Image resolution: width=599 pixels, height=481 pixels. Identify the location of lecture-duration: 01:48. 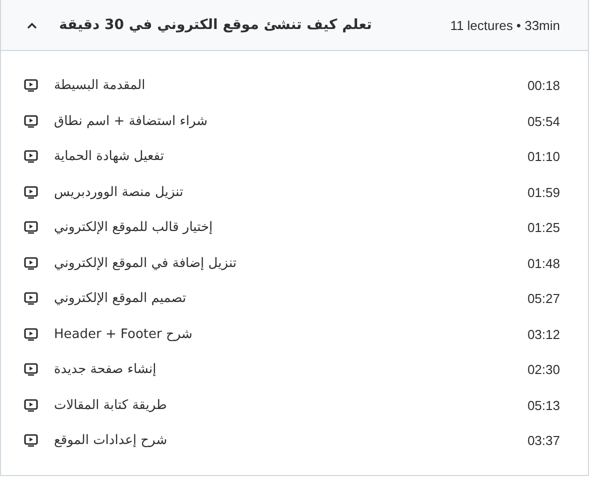
(543, 263).